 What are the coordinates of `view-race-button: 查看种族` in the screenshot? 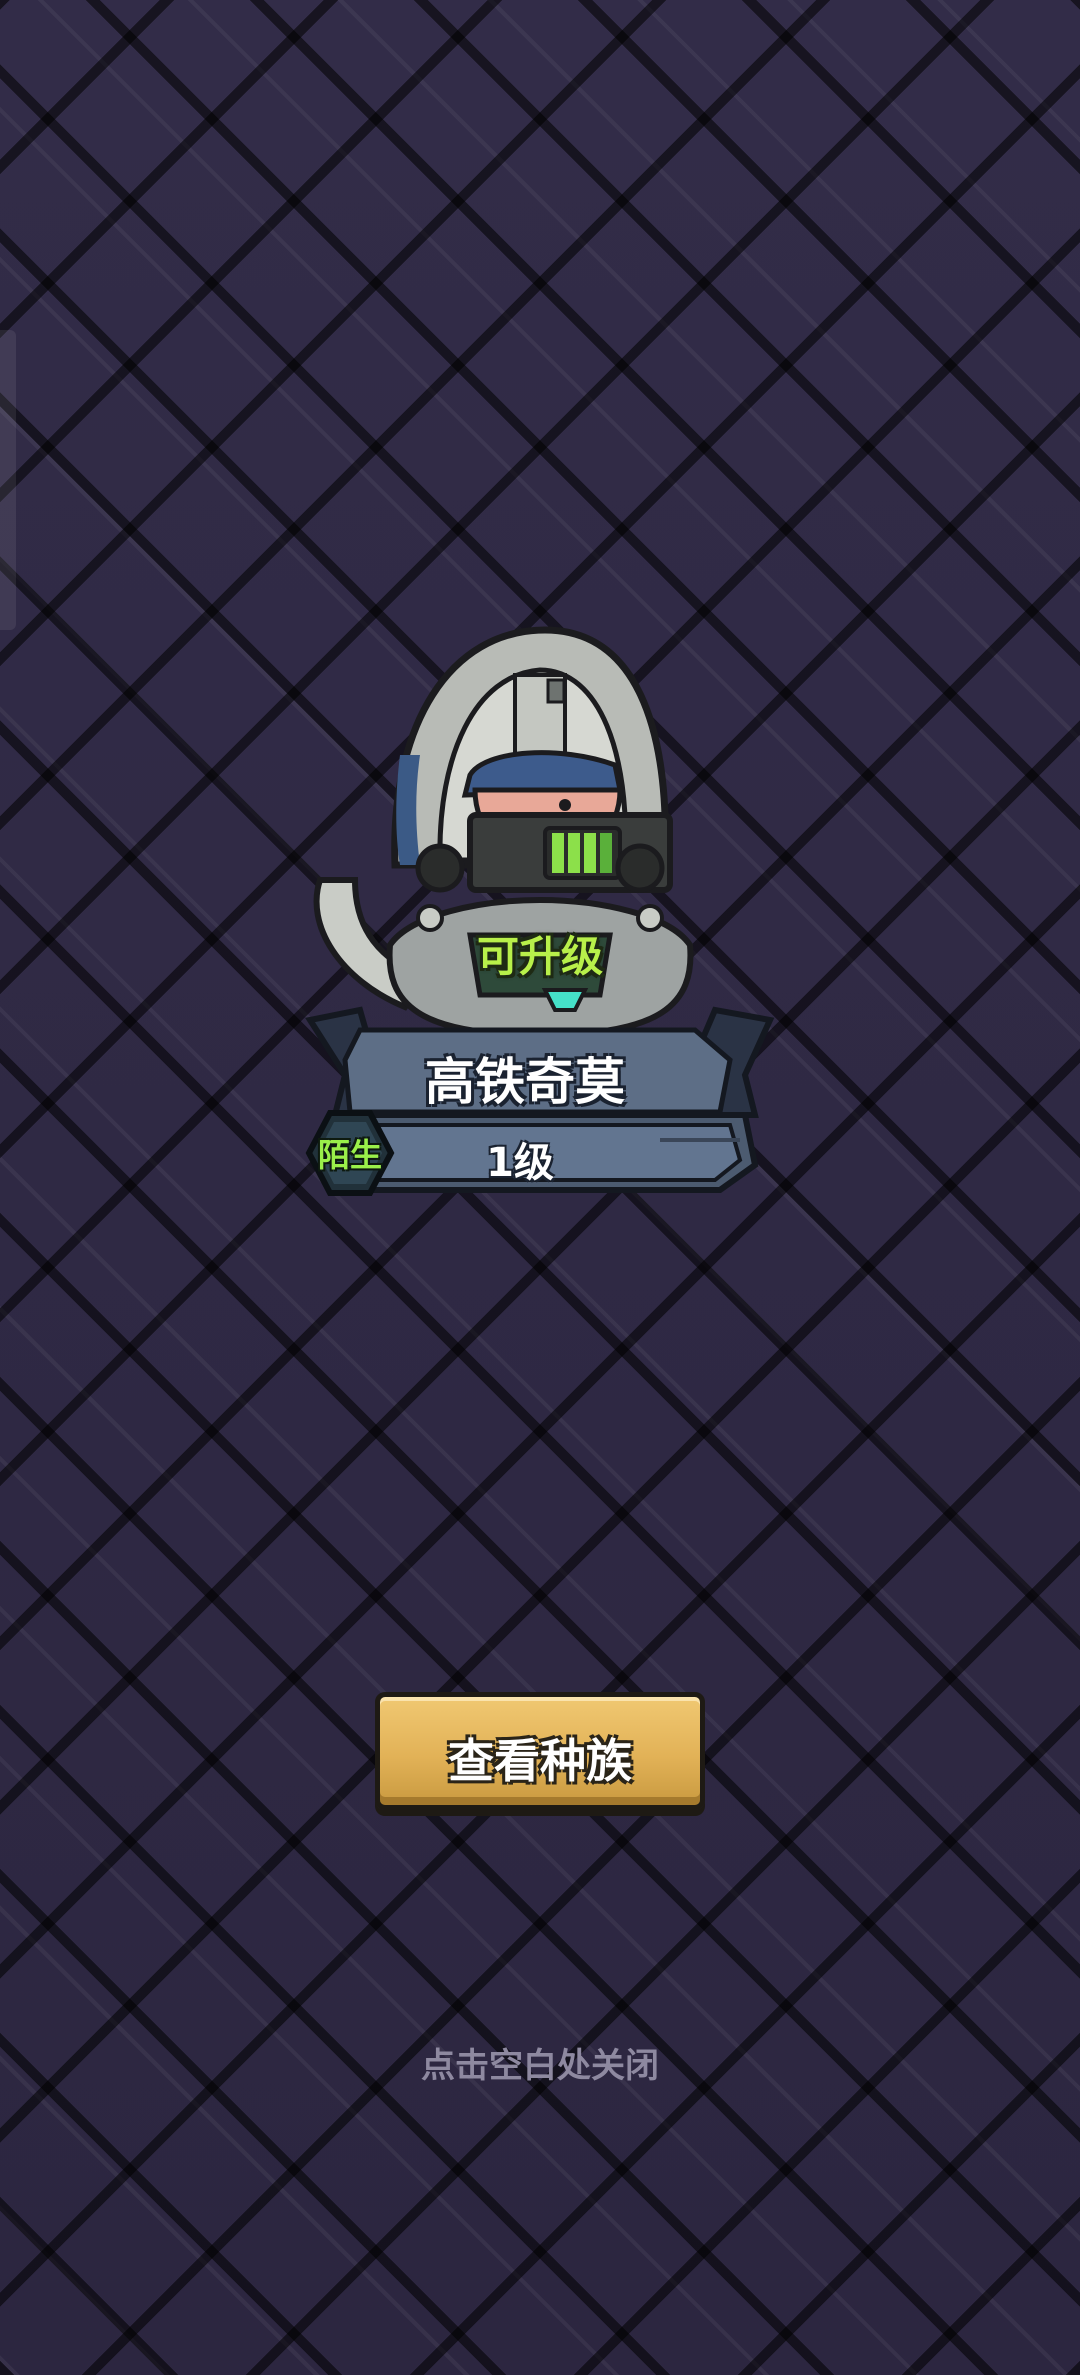 It's located at (540, 1751).